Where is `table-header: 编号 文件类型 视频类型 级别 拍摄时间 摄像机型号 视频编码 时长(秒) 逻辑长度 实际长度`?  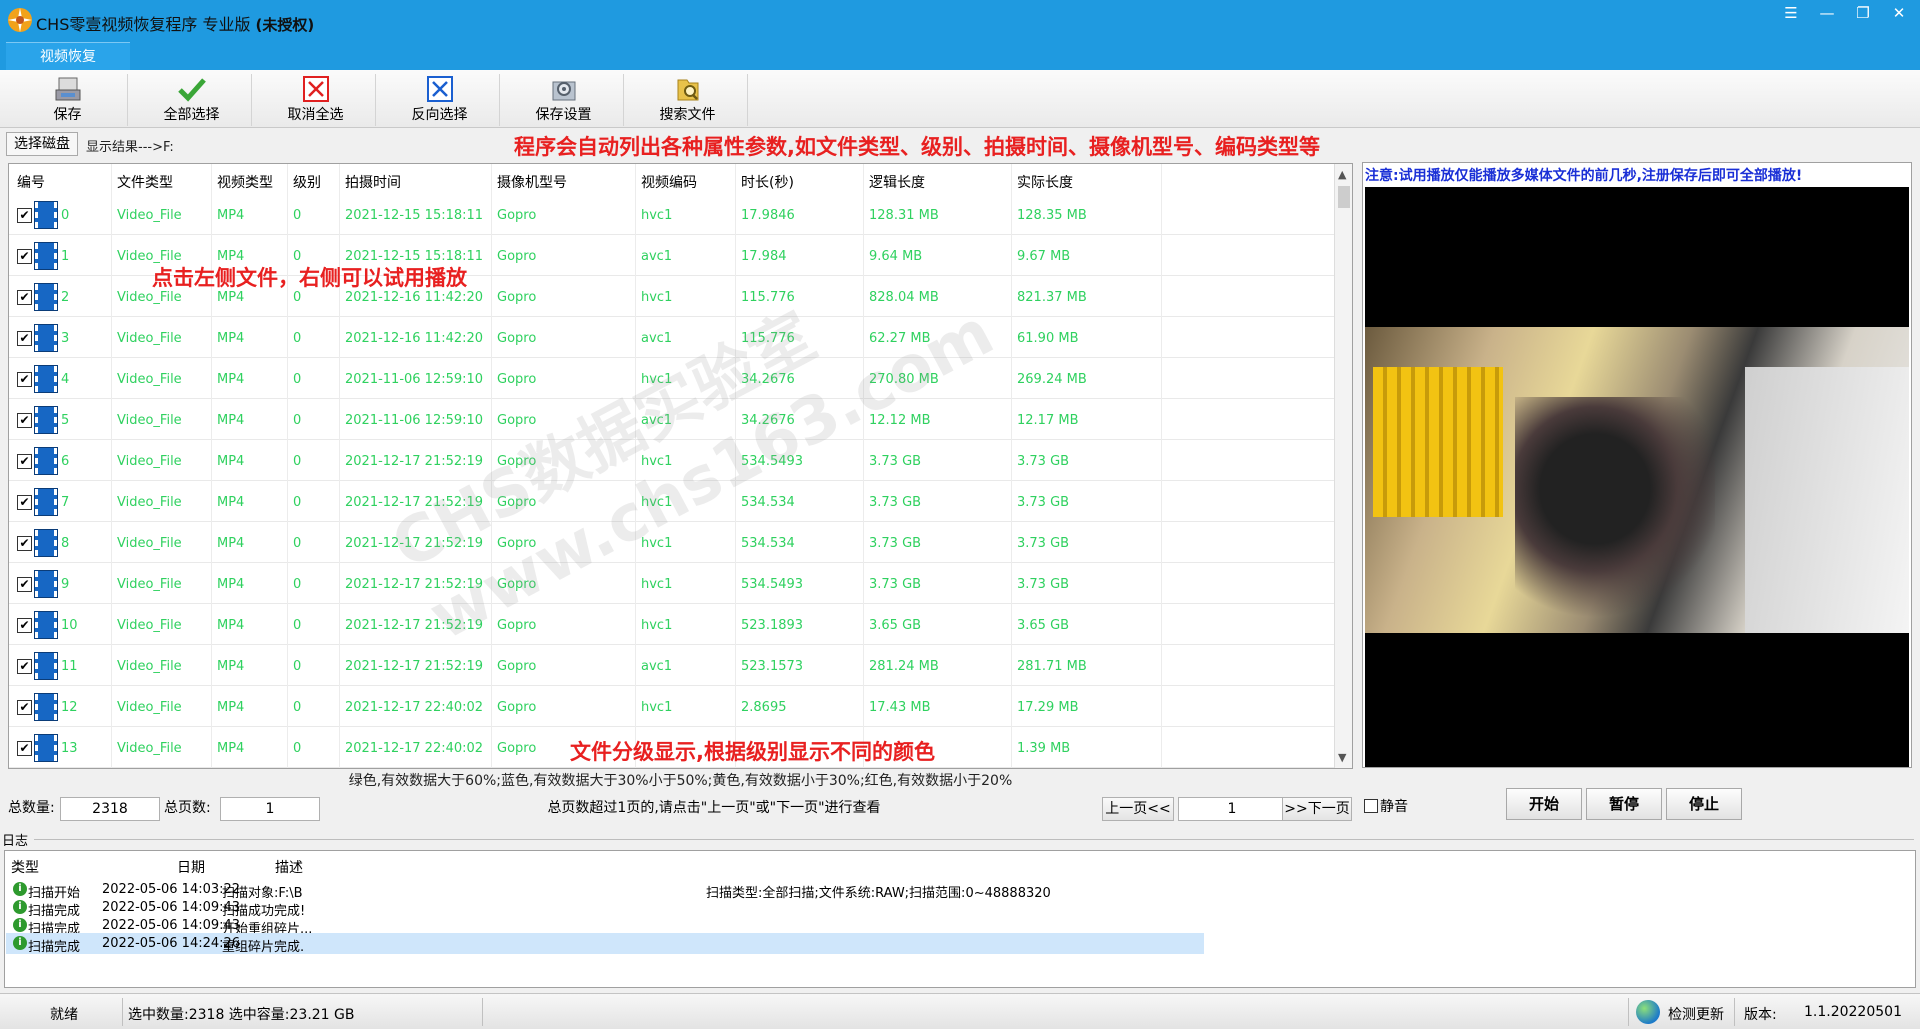 table-header: 编号 文件类型 视频类型 级别 拍摄时间 摄像机型号 视频编码 时长(秒) 逻辑长度 实际长度 is located at coordinates (671, 179).